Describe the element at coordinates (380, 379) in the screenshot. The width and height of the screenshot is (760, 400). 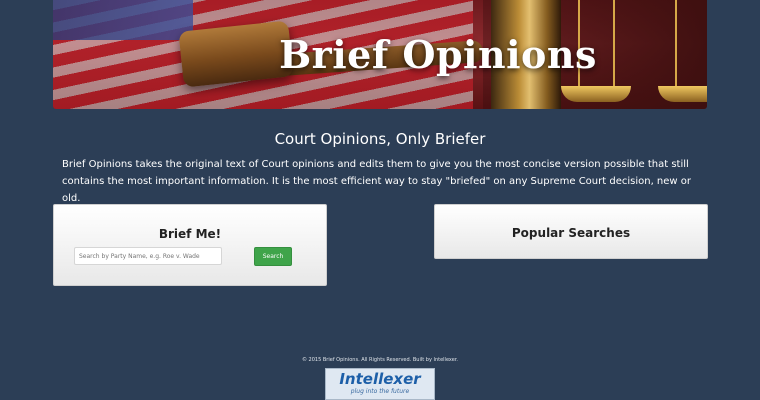
I see `logo-name: Intellexer` at that location.